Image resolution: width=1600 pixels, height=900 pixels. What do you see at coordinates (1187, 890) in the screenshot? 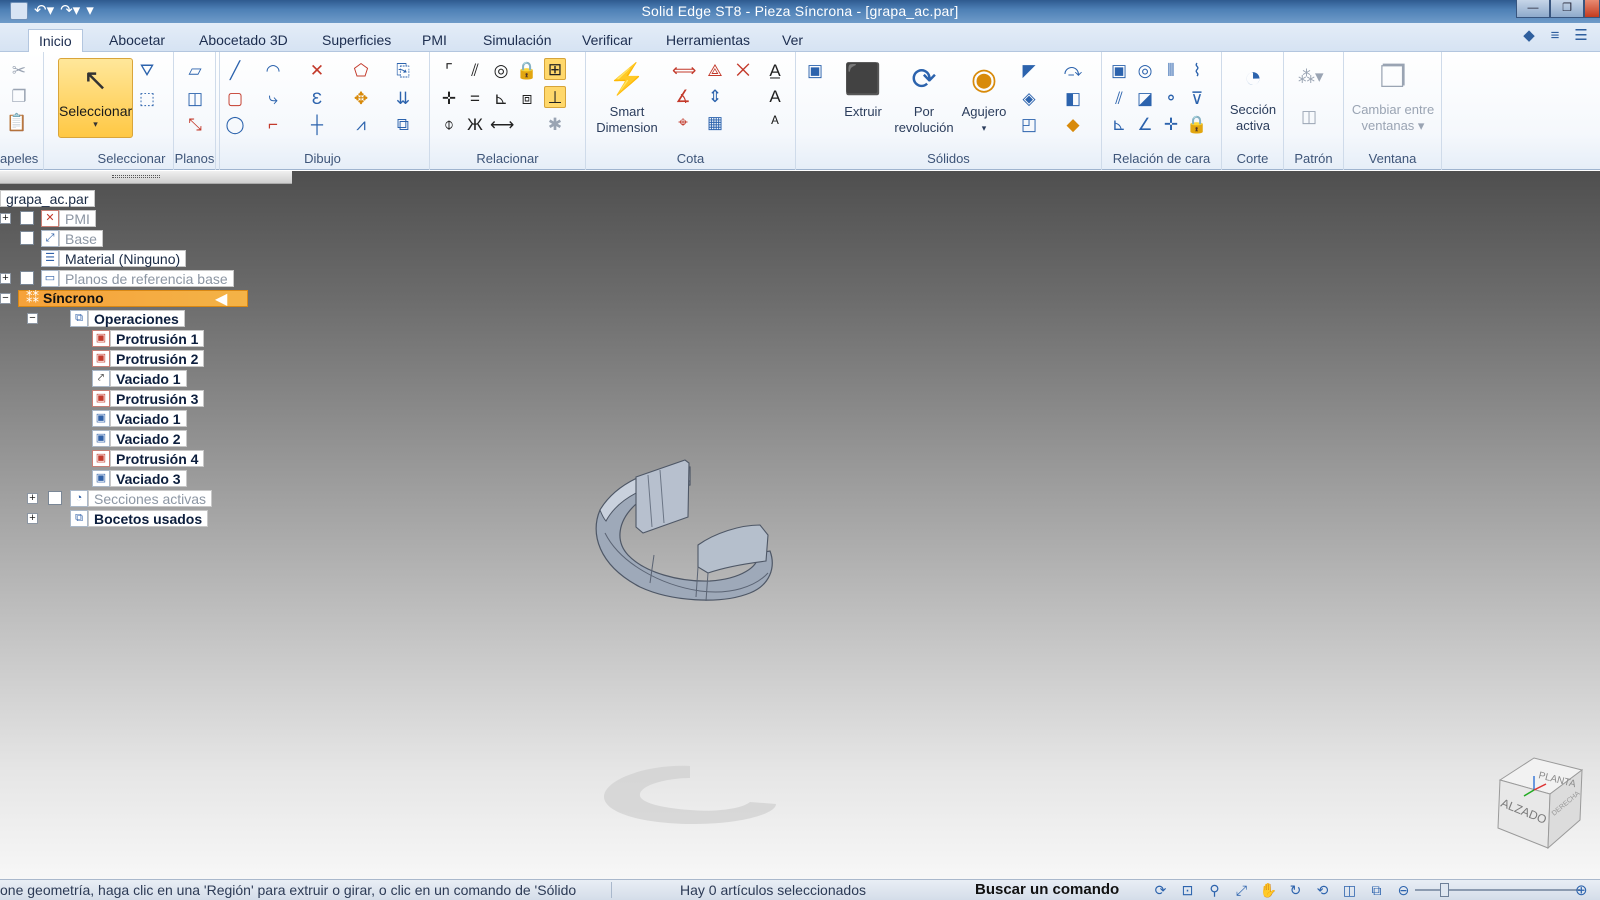
I see `zoom-area-icon: ⊡` at bounding box center [1187, 890].